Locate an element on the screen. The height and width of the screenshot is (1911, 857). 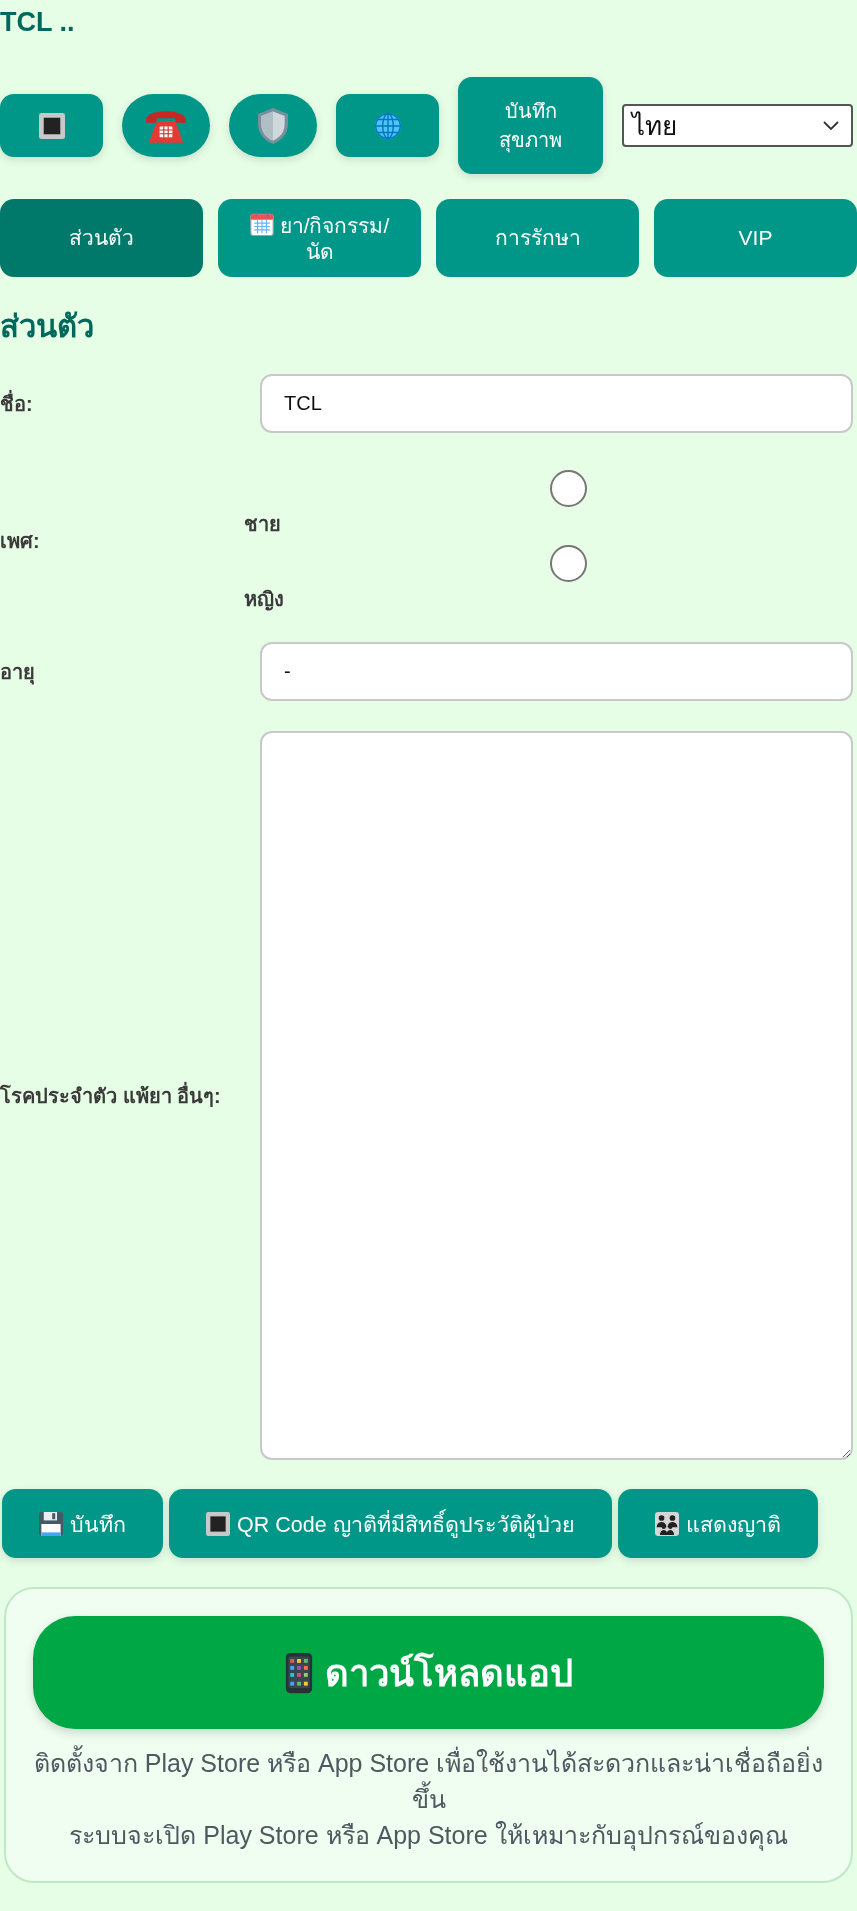
page-title: TCL .. is located at coordinates (38, 22).